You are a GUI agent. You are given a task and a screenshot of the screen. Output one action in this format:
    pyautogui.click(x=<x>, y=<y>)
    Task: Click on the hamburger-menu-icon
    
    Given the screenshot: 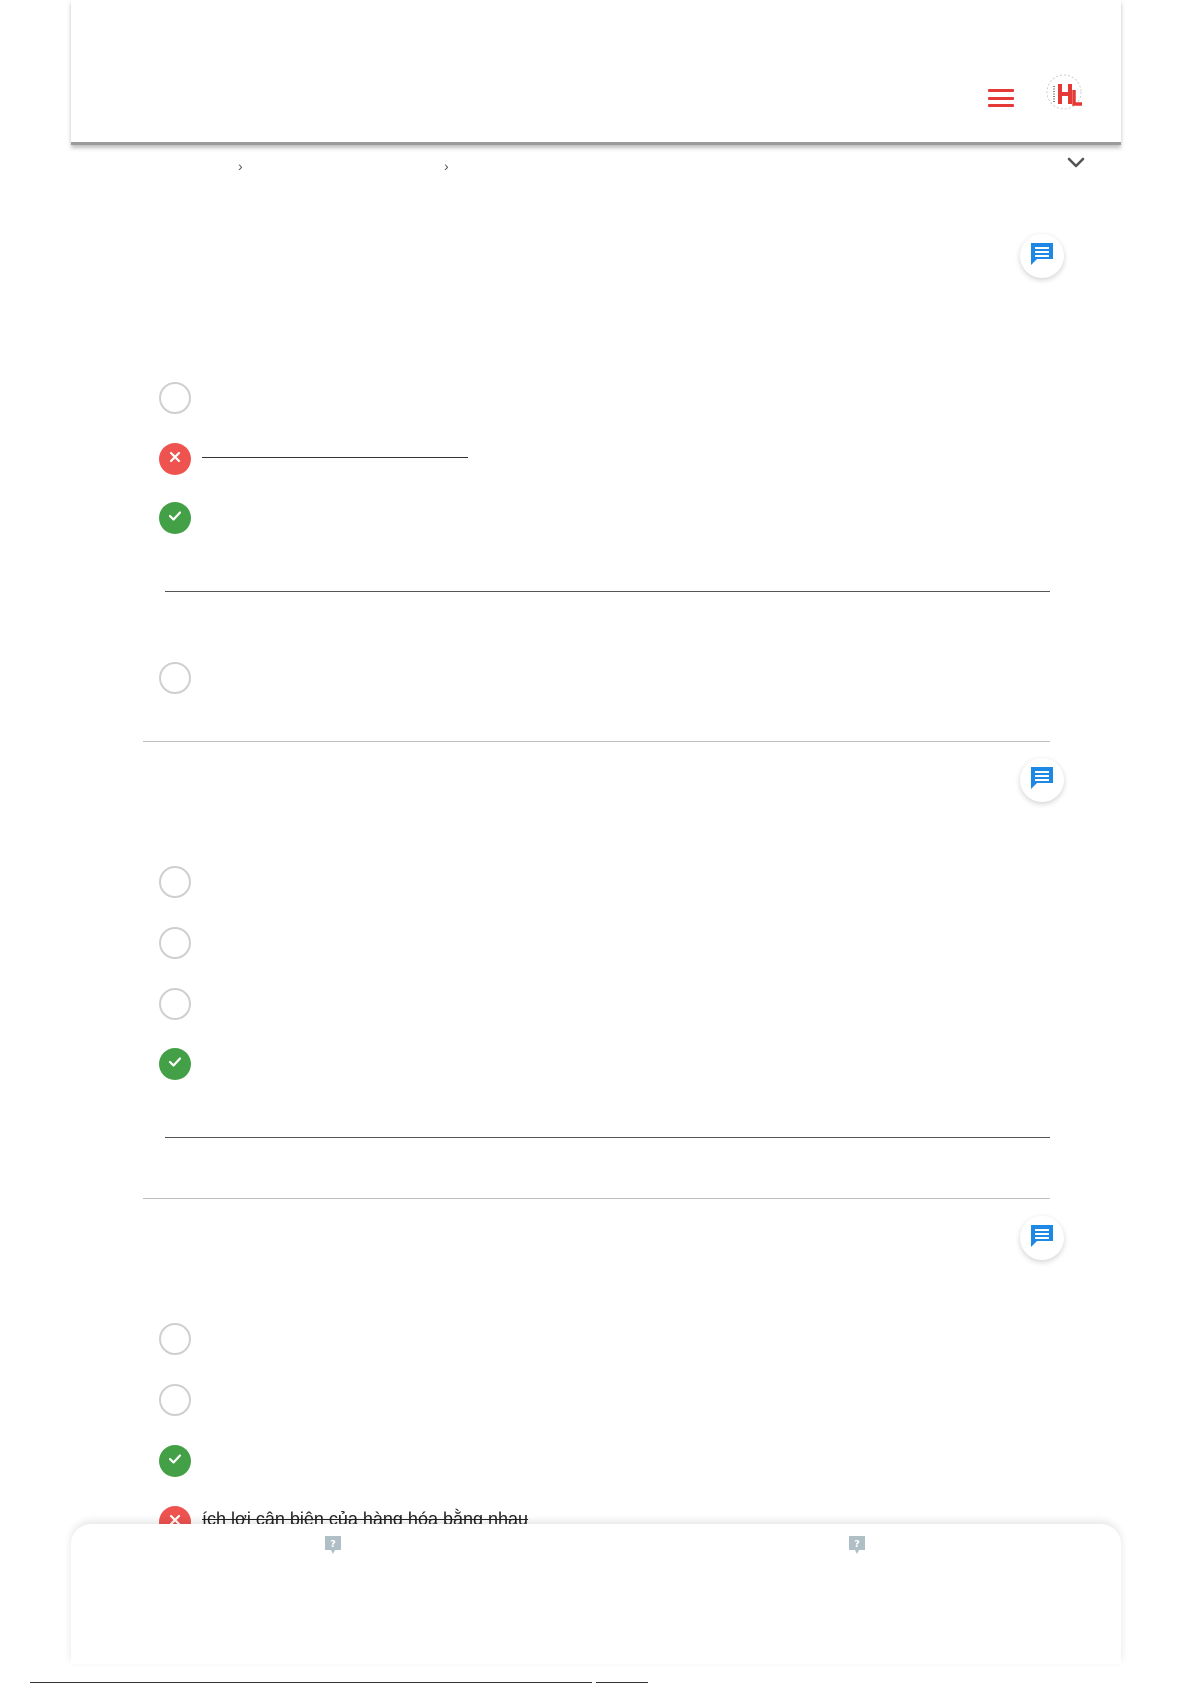 What is the action you would take?
    pyautogui.click(x=1001, y=98)
    